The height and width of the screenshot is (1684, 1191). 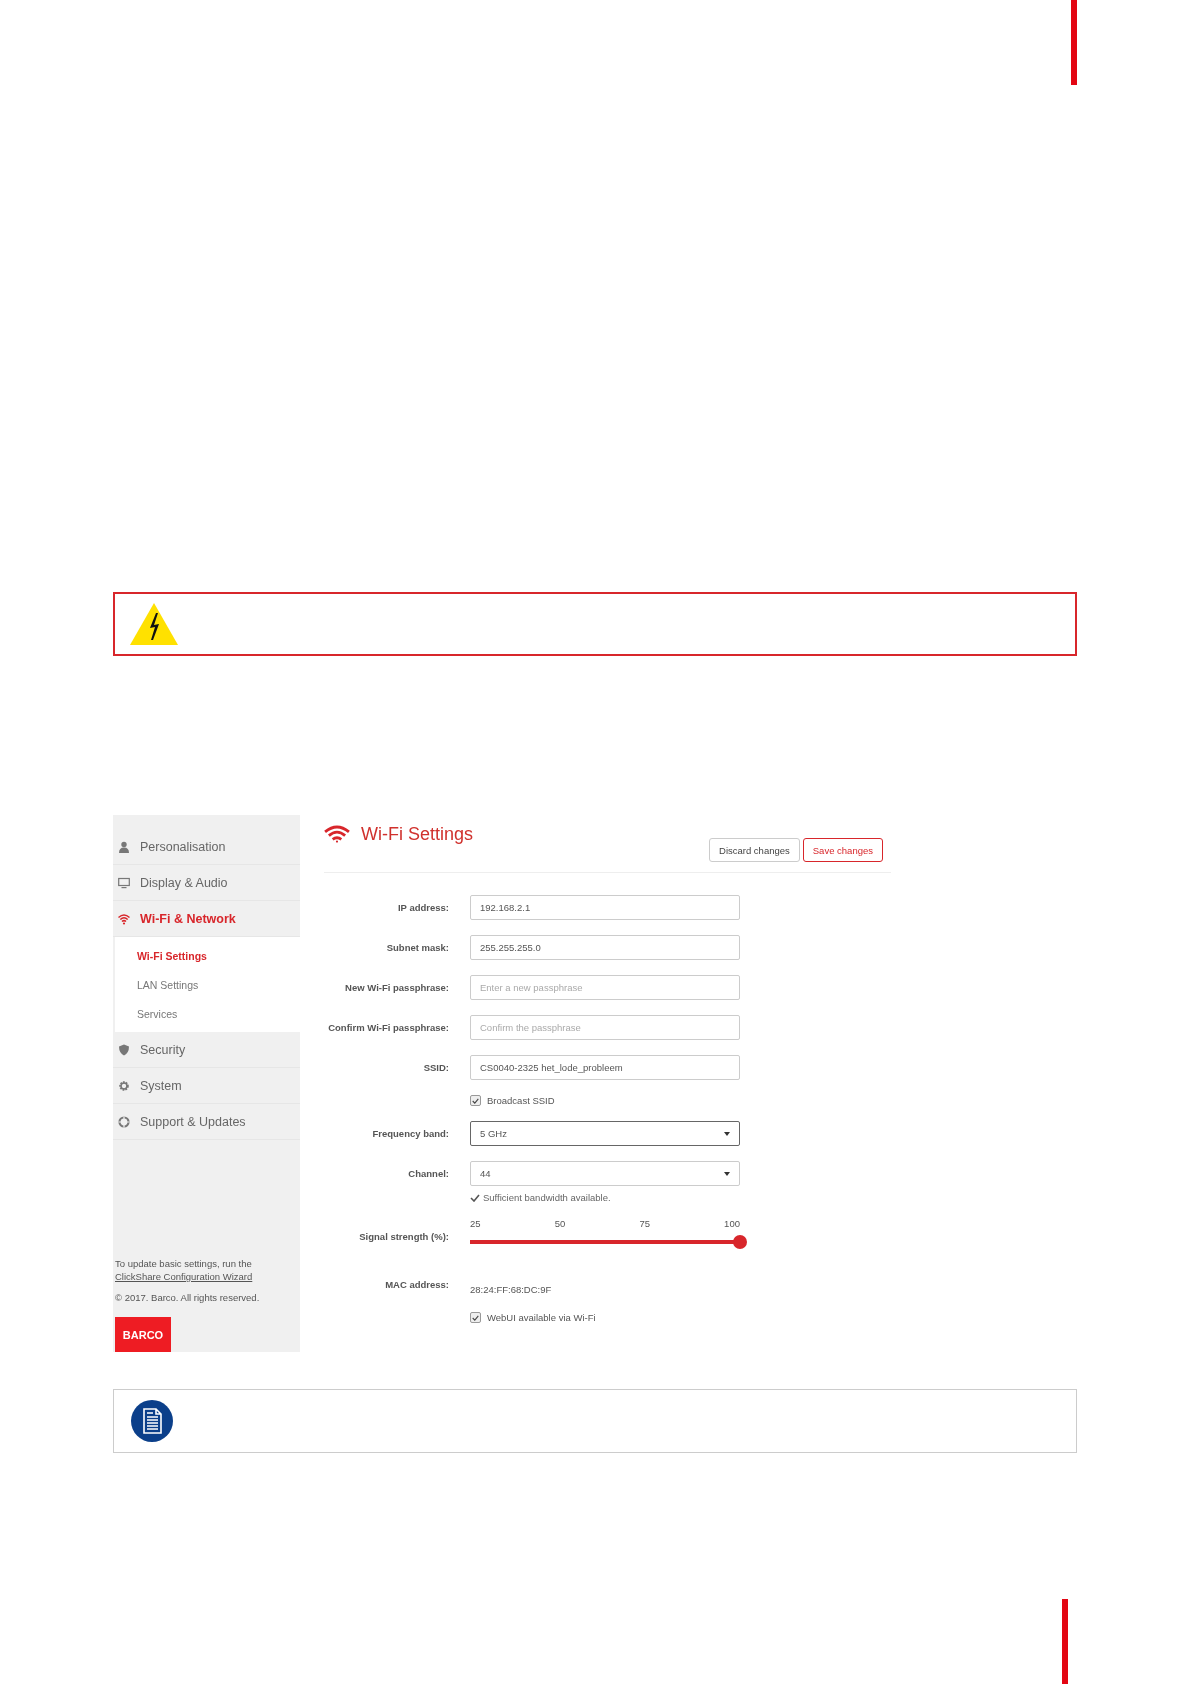 I want to click on copyright-text: © 2017. Barco. All rights reserved., so click(x=188, y=1297).